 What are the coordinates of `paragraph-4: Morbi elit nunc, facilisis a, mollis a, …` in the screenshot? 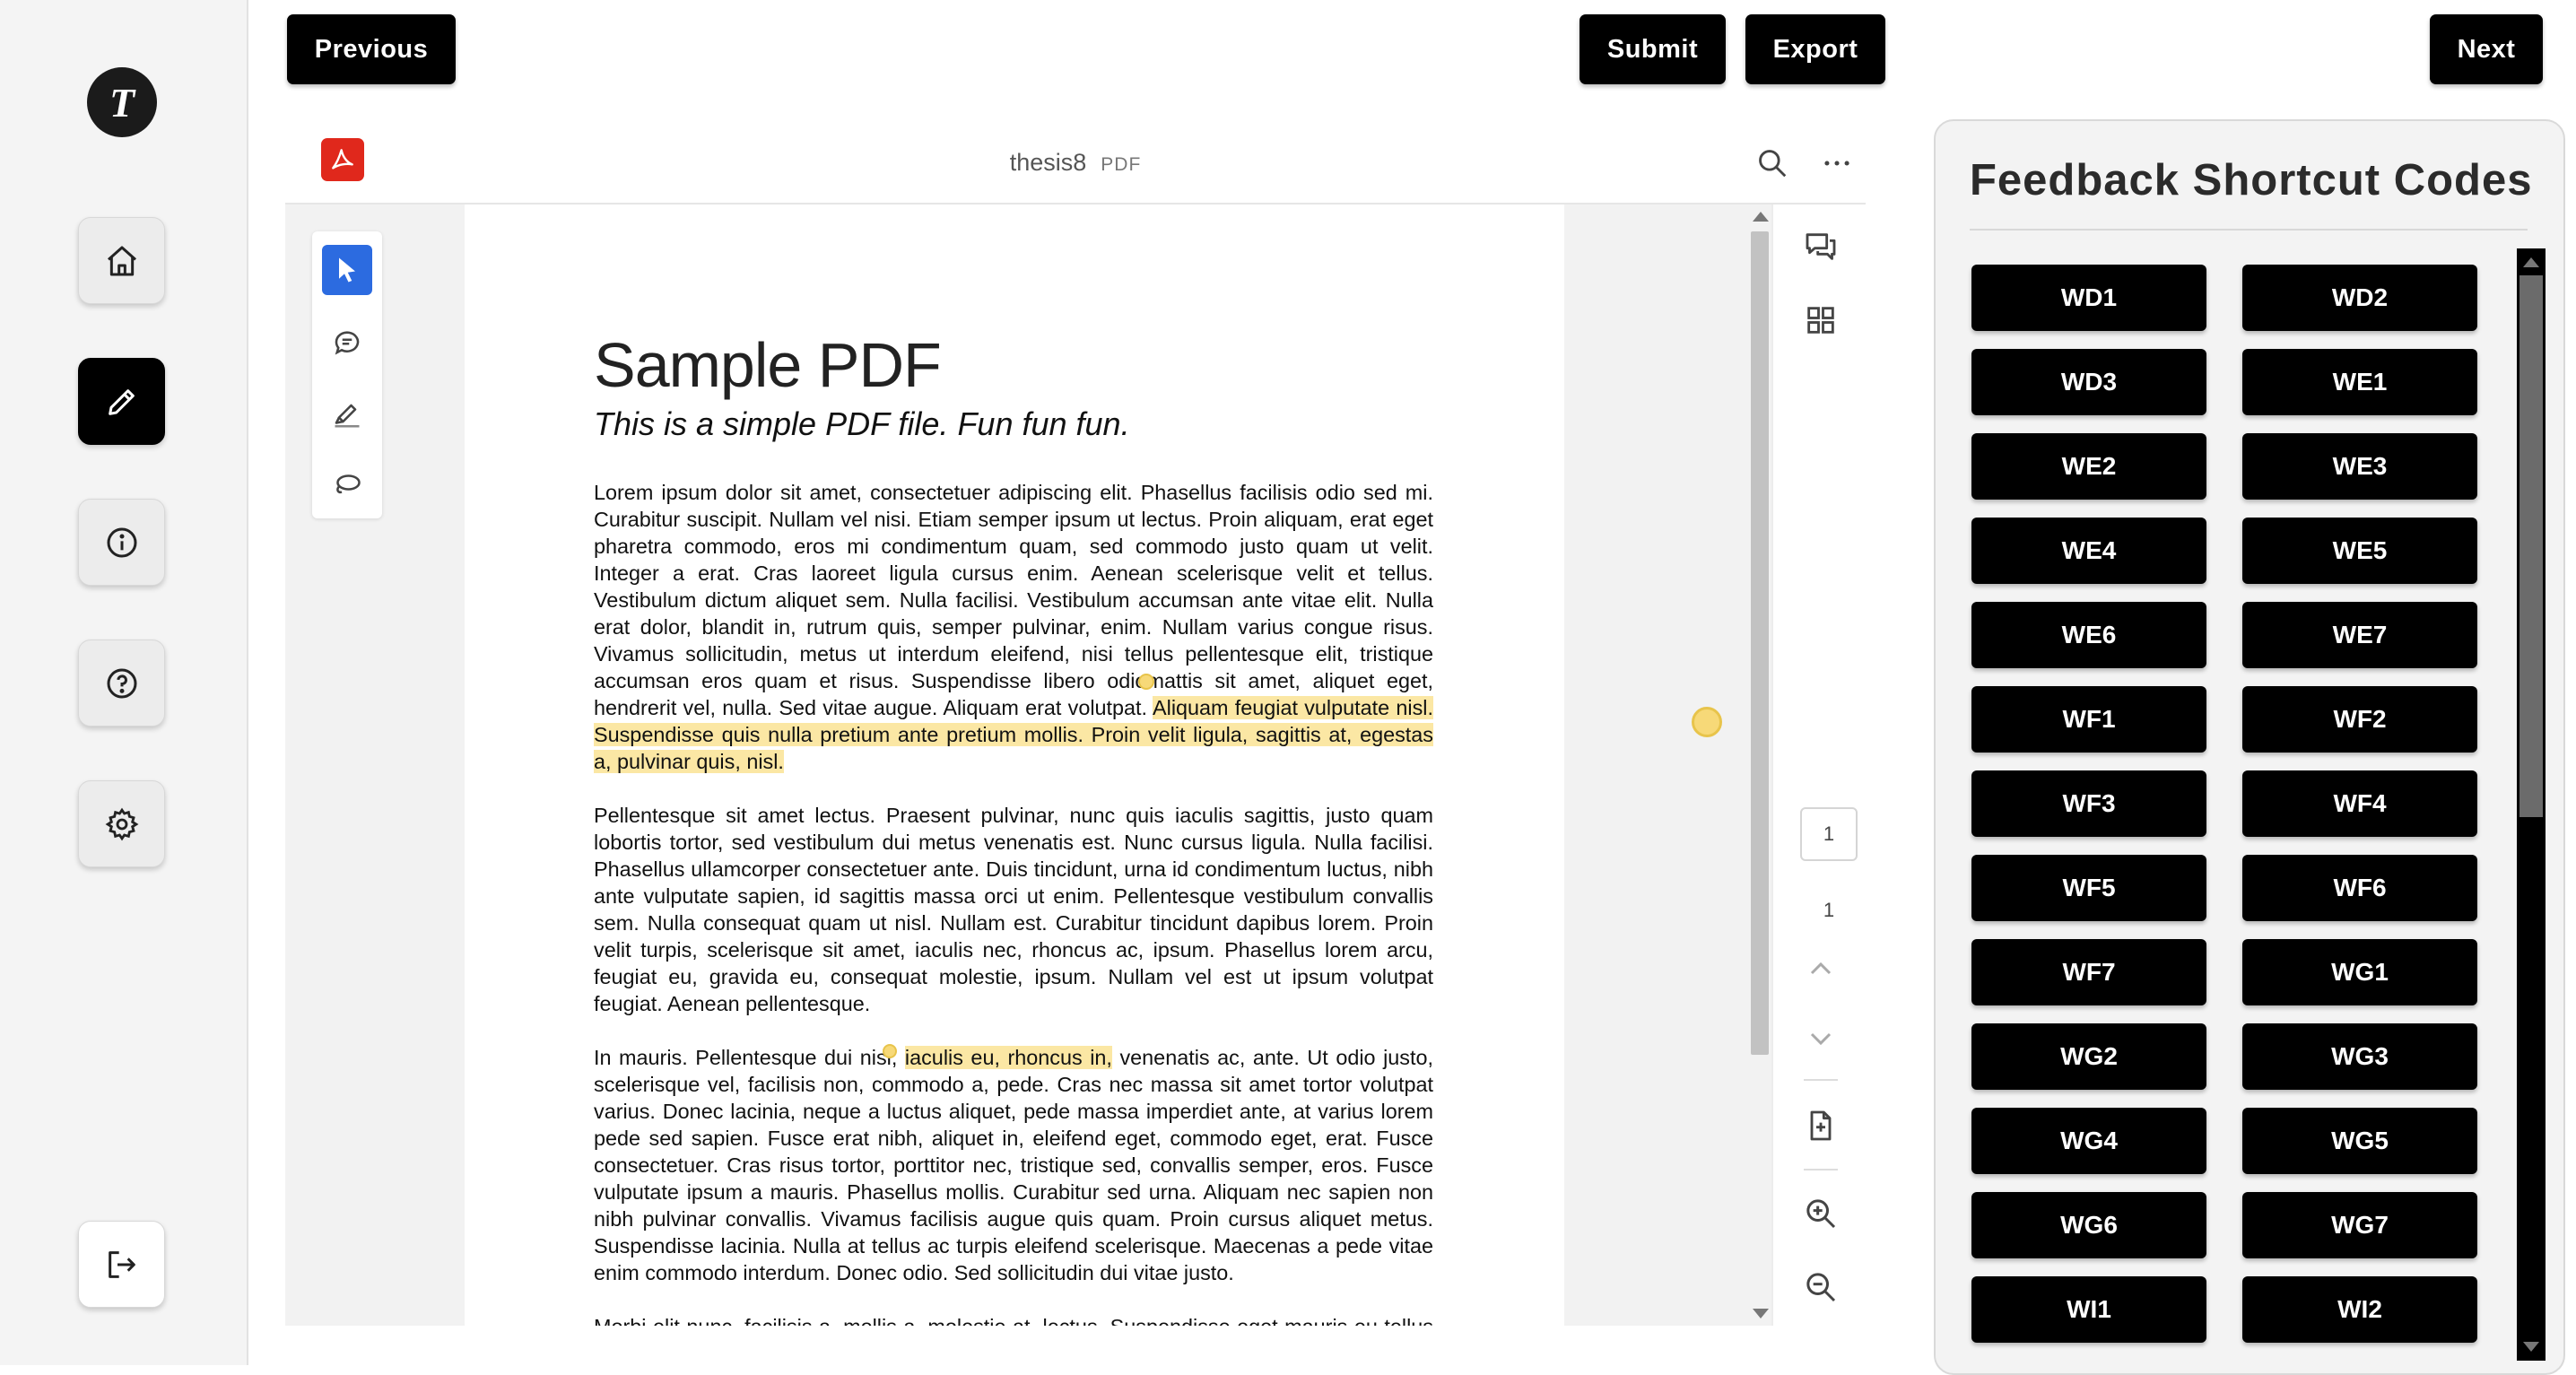 It's located at (1013, 1319).